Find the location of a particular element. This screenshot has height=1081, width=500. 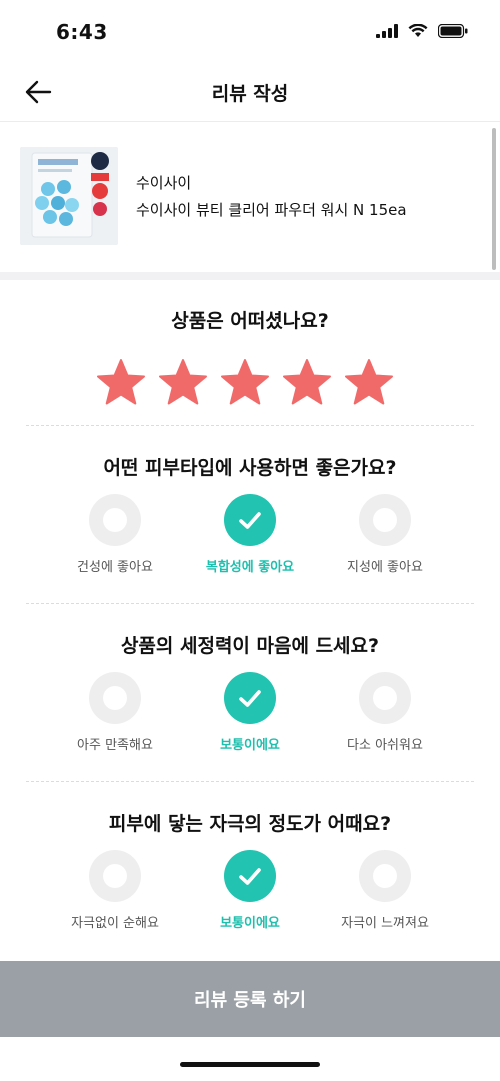

wifi-icon is located at coordinates (418, 30).